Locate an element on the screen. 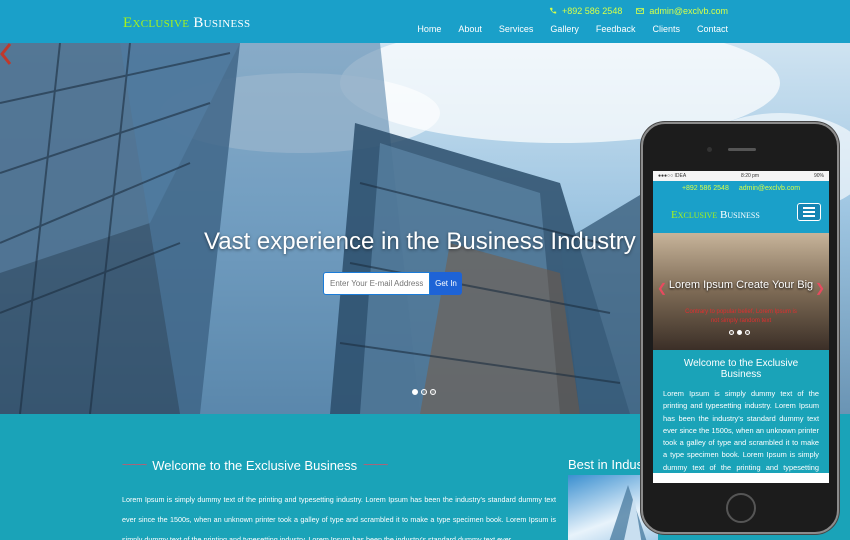 This screenshot has width=850, height=540. mobile-logo-word-1: Exclusive is located at coordinates (694, 215).